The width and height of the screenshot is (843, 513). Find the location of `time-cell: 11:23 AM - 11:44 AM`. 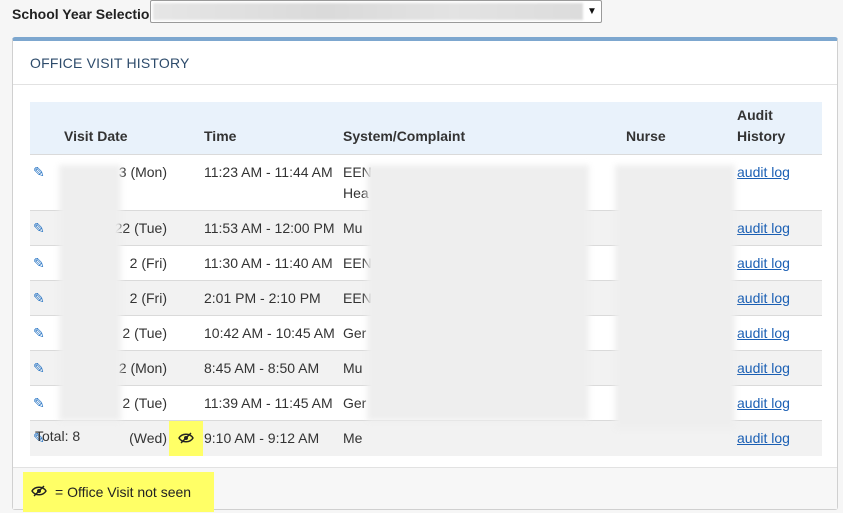

time-cell: 11:23 AM - 11:44 AM is located at coordinates (273, 181).